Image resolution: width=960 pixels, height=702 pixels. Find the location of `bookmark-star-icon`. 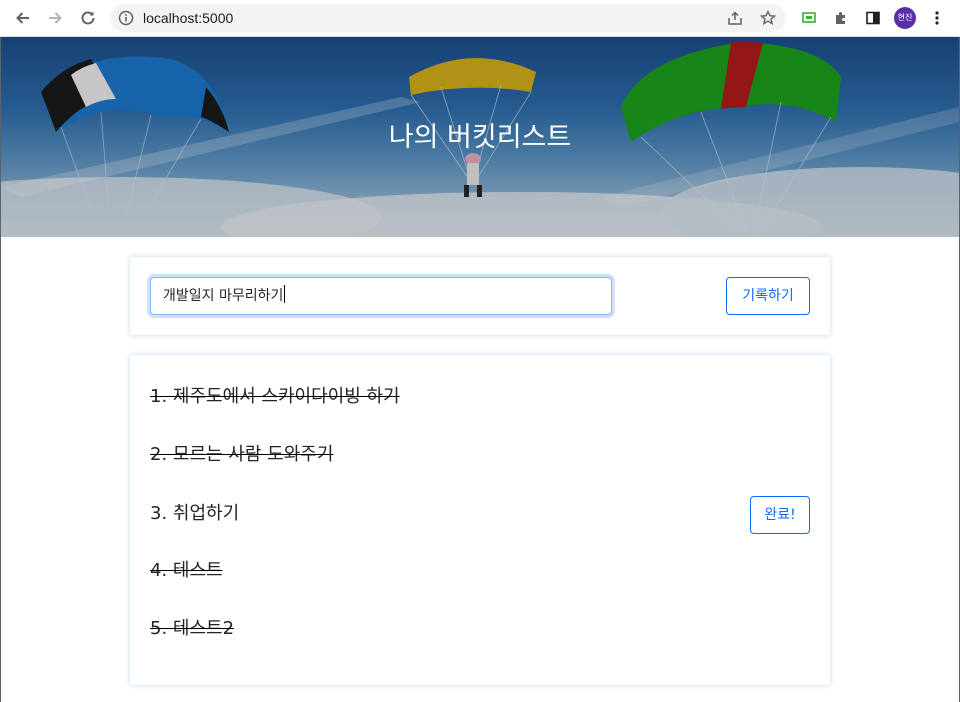

bookmark-star-icon is located at coordinates (768, 18).